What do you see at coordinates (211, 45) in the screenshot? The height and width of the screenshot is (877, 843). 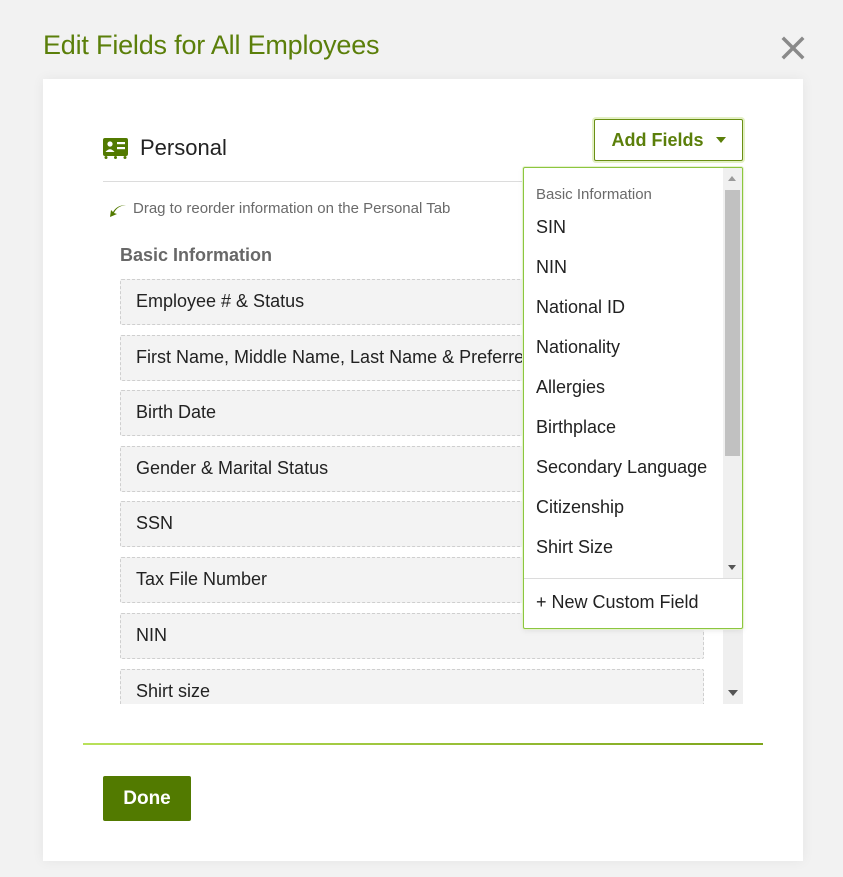 I see `modal-title: Edit Fields for All Employees` at bounding box center [211, 45].